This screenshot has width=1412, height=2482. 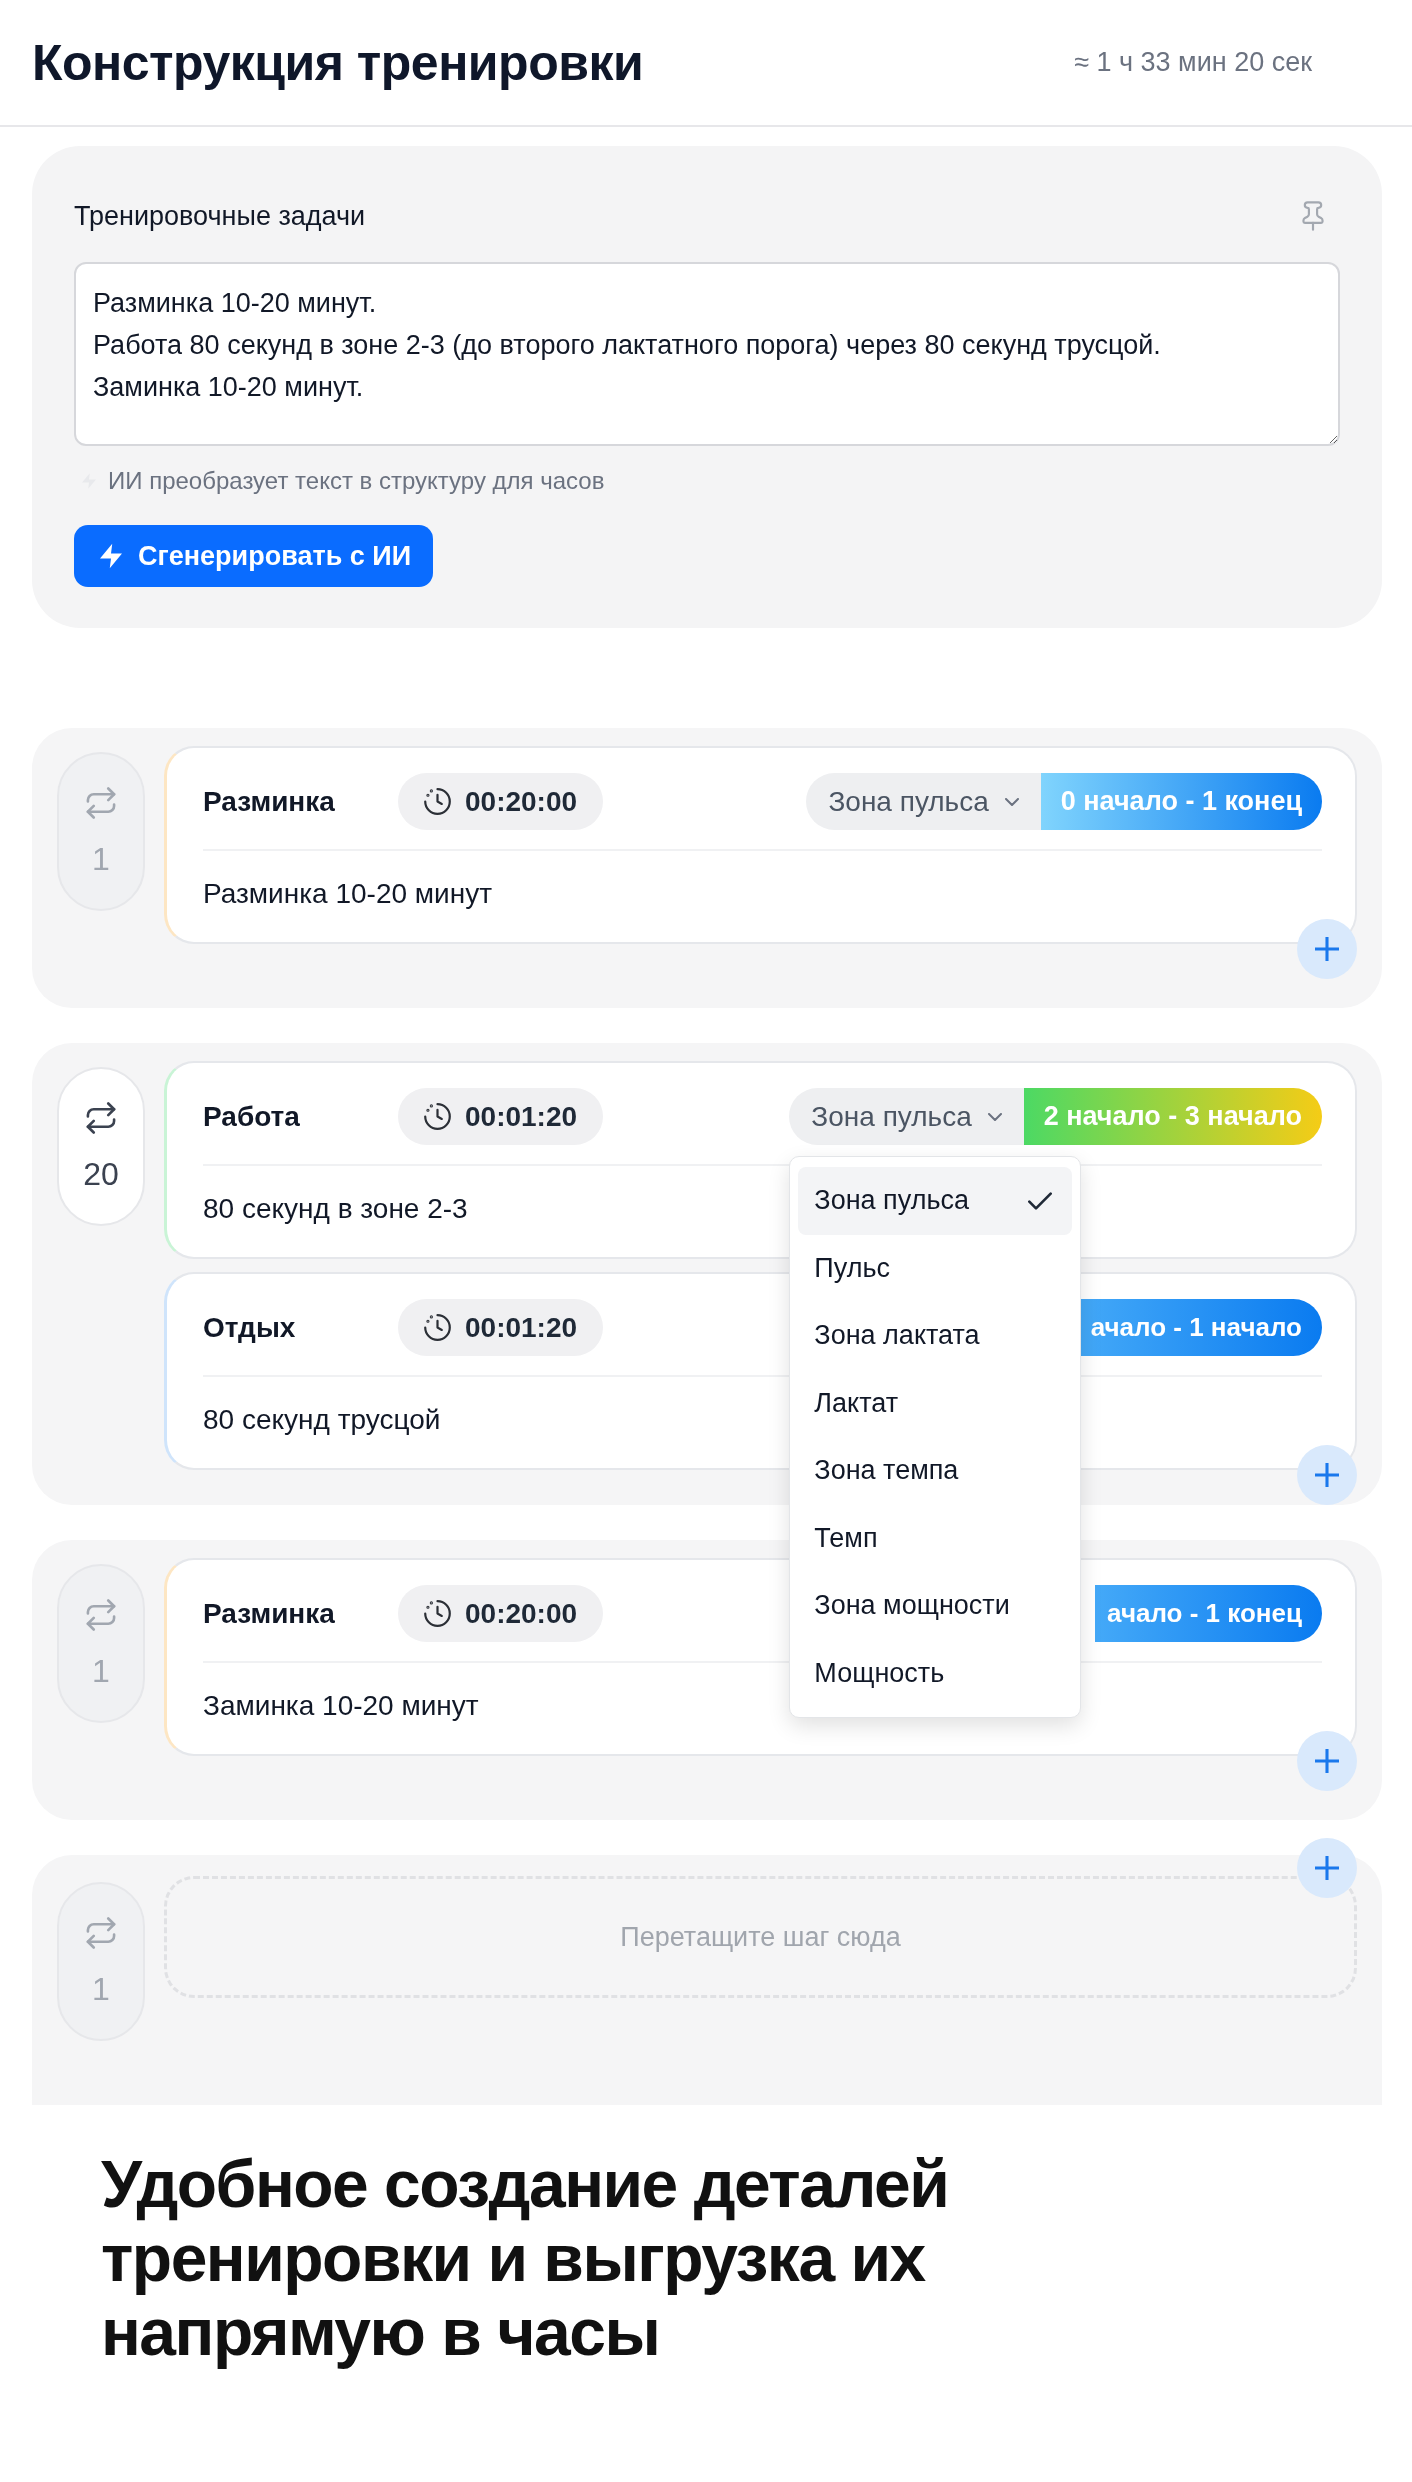 I want to click on step-description: 80 секунд в зоне 2-3, so click(x=335, y=1209).